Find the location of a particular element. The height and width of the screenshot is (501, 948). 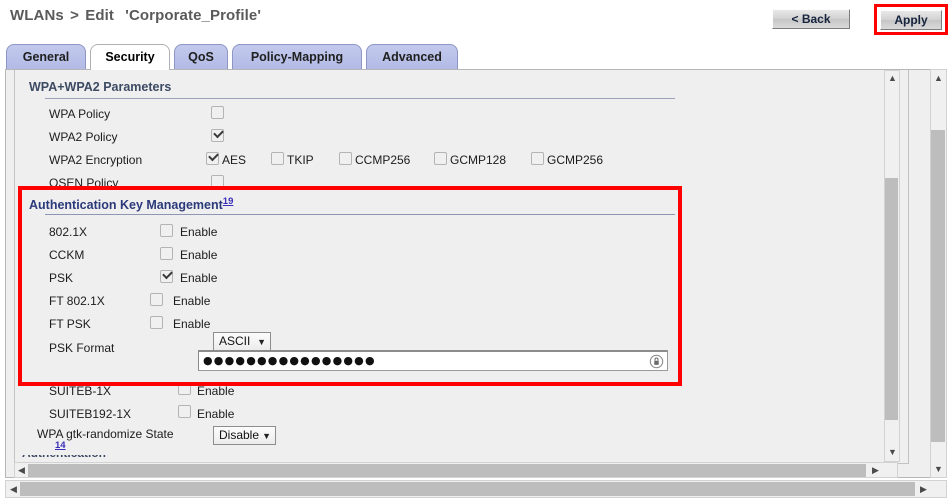

akm-ft-8021x-label: FT 802.1X is located at coordinates (77, 301).